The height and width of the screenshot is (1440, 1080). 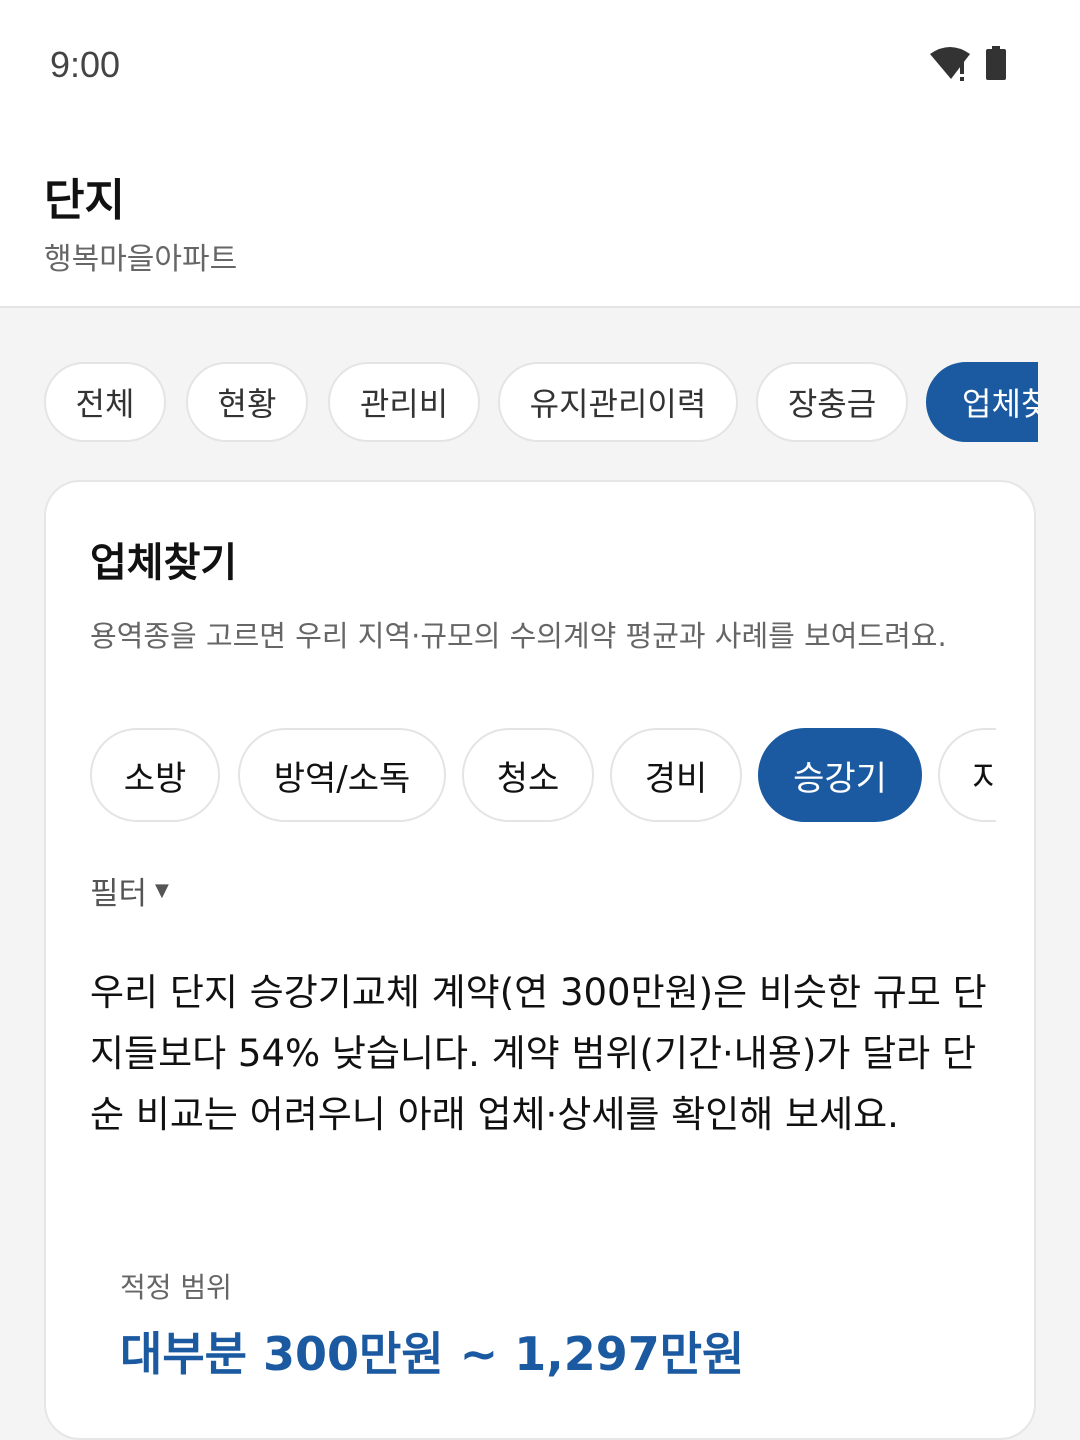 What do you see at coordinates (247, 402) in the screenshot?
I see `tab-status: 현황` at bounding box center [247, 402].